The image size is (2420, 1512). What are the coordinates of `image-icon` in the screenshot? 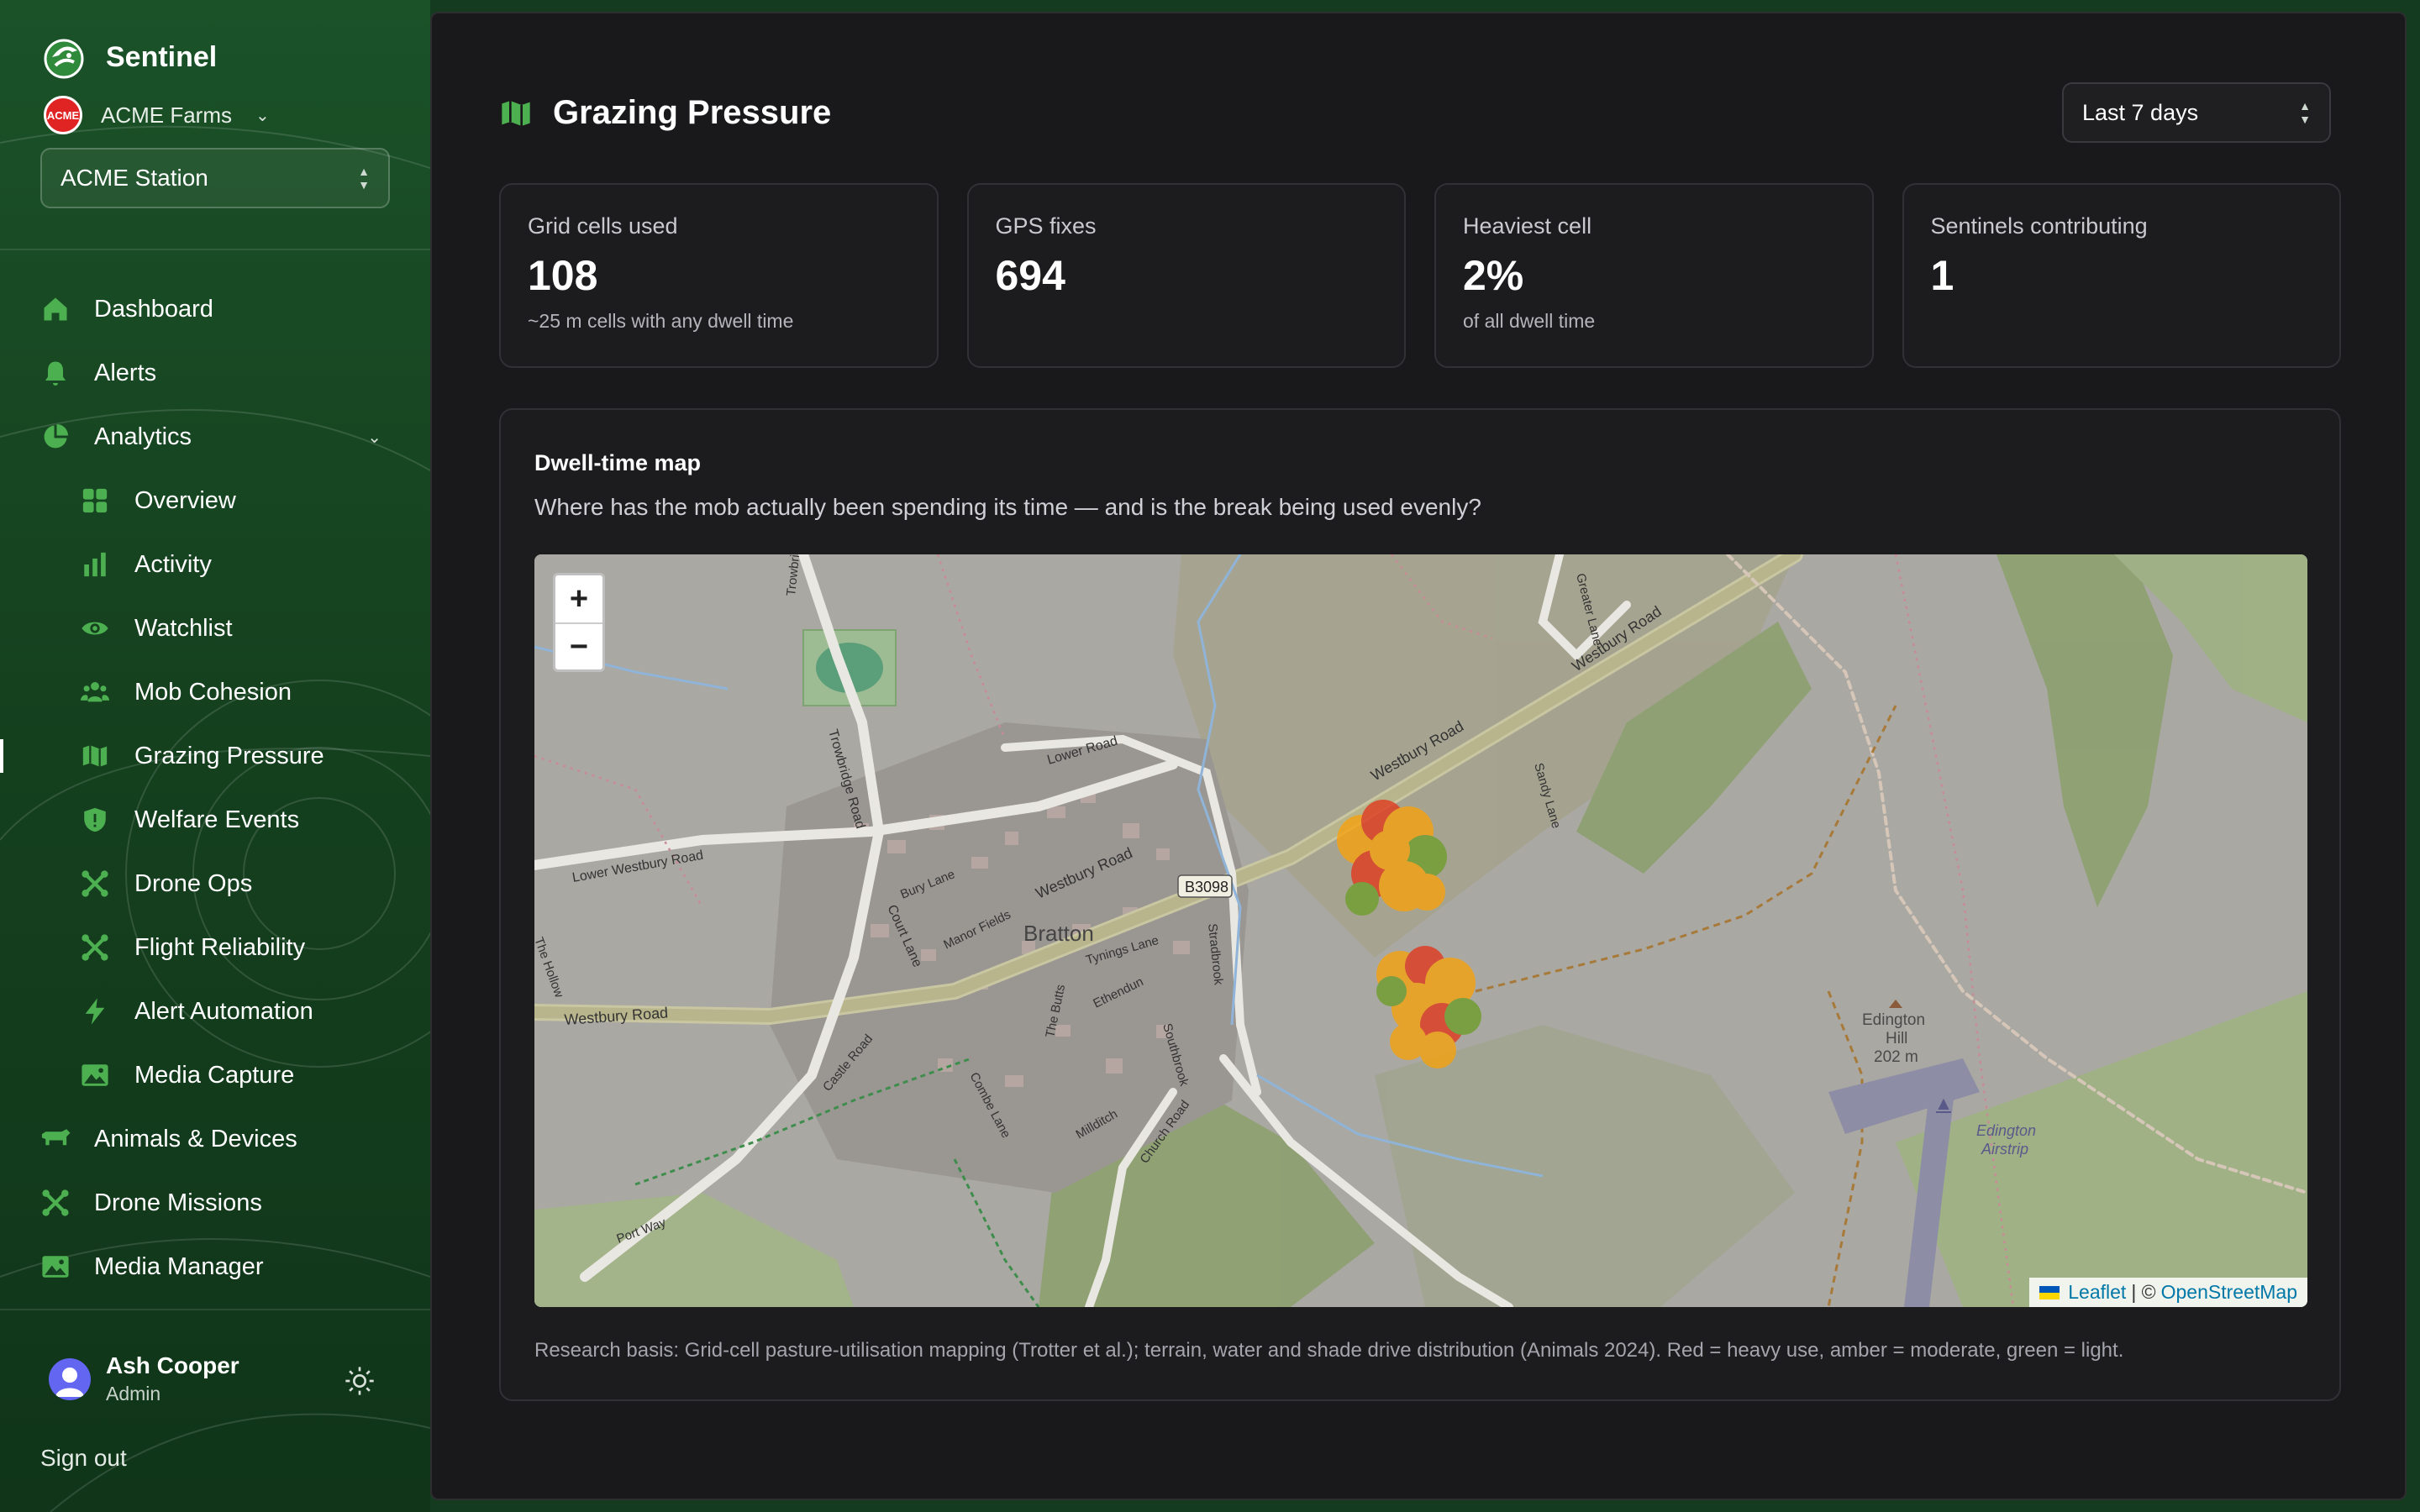 It's located at (55, 1267).